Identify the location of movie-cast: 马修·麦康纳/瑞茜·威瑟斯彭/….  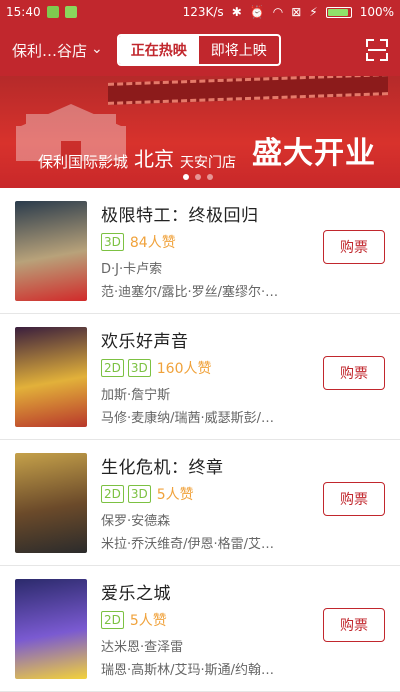
(188, 418).